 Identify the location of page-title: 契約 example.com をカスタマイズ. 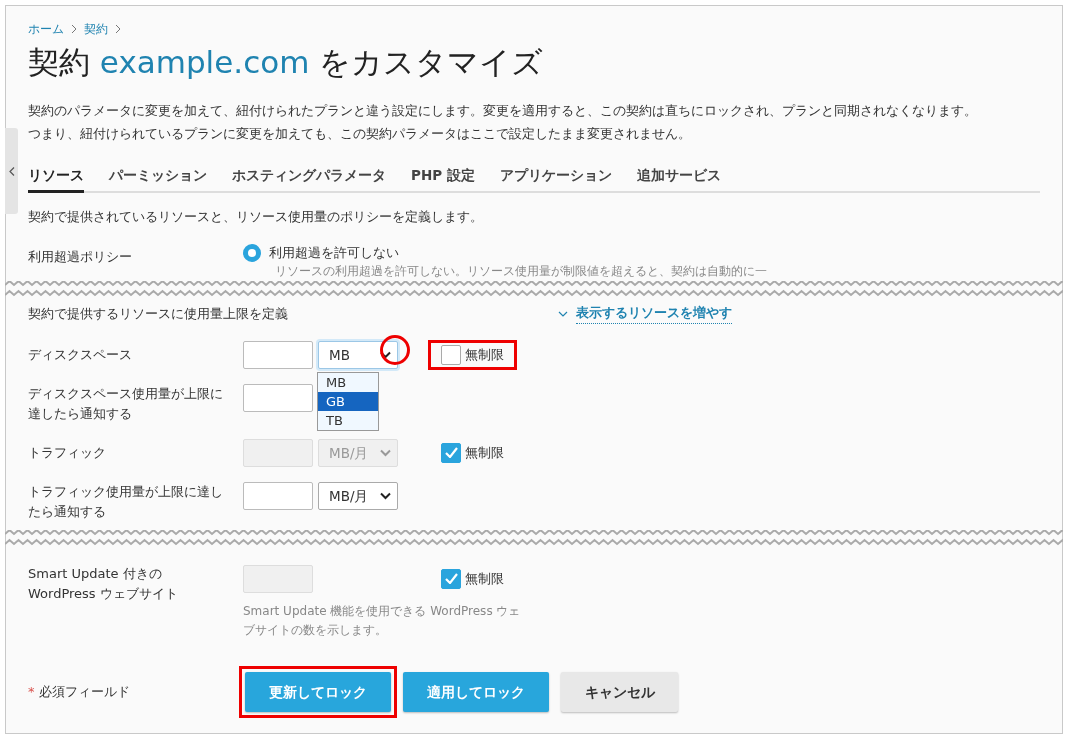
(286, 63).